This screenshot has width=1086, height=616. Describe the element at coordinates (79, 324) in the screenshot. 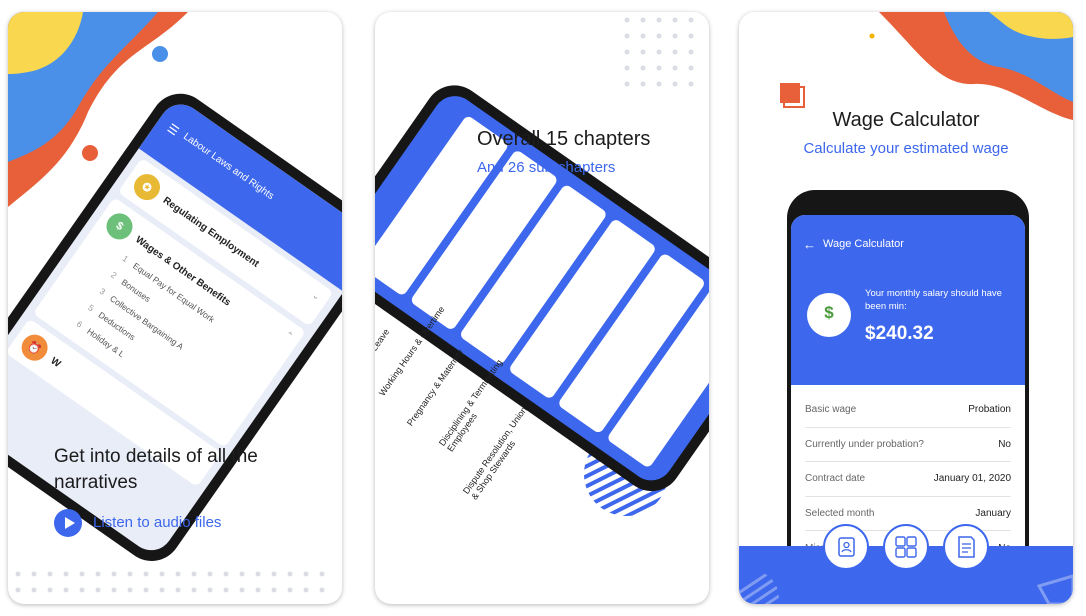

I see `sub-number: 6` at that location.